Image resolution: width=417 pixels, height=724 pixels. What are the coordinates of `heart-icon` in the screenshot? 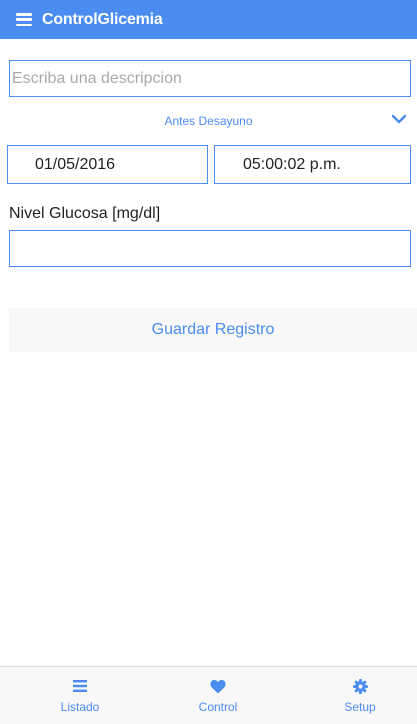 It's located at (218, 686).